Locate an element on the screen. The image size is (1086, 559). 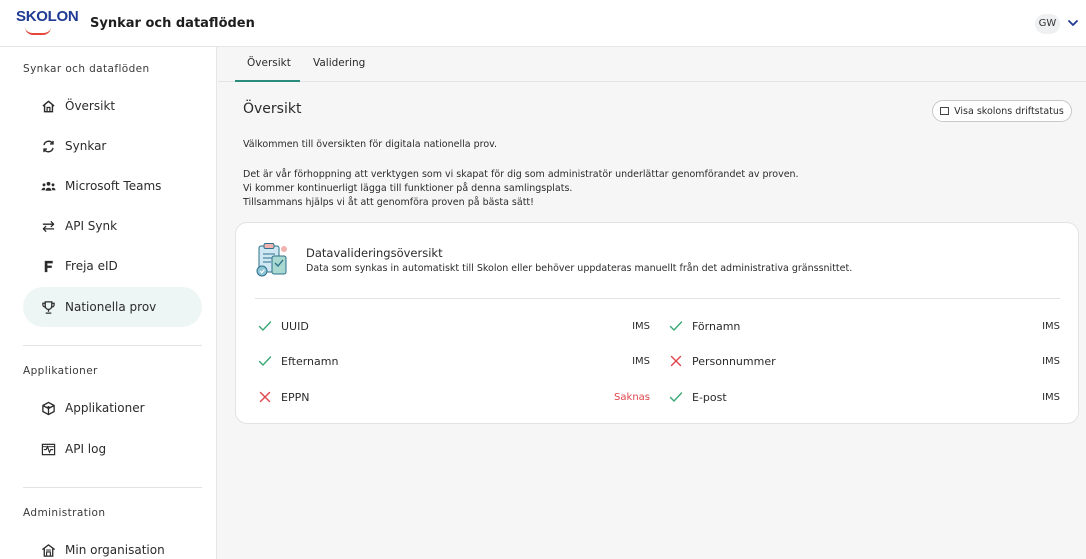
validation-row-epost: E-post IMS is located at coordinates (864, 397).